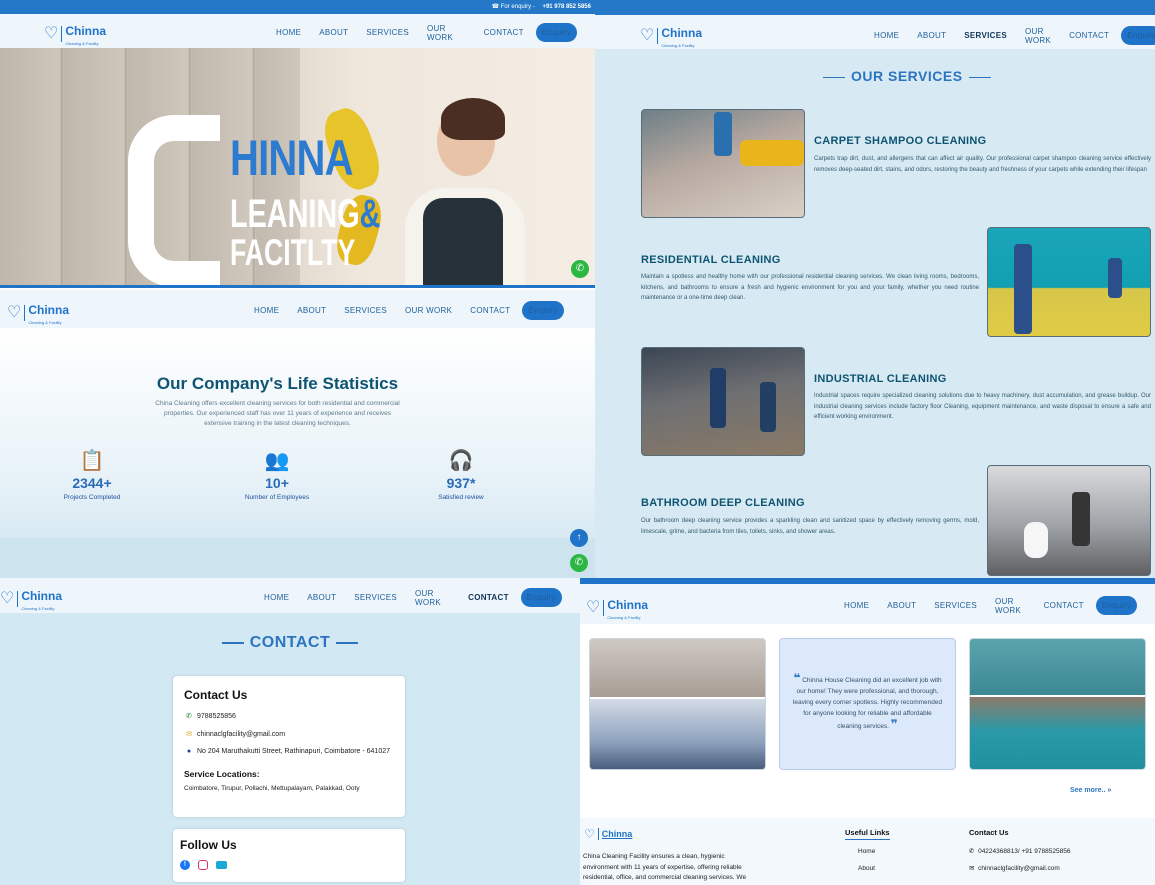  What do you see at coordinates (1109, 790) in the screenshot?
I see `double-chevron-icon: »` at bounding box center [1109, 790].